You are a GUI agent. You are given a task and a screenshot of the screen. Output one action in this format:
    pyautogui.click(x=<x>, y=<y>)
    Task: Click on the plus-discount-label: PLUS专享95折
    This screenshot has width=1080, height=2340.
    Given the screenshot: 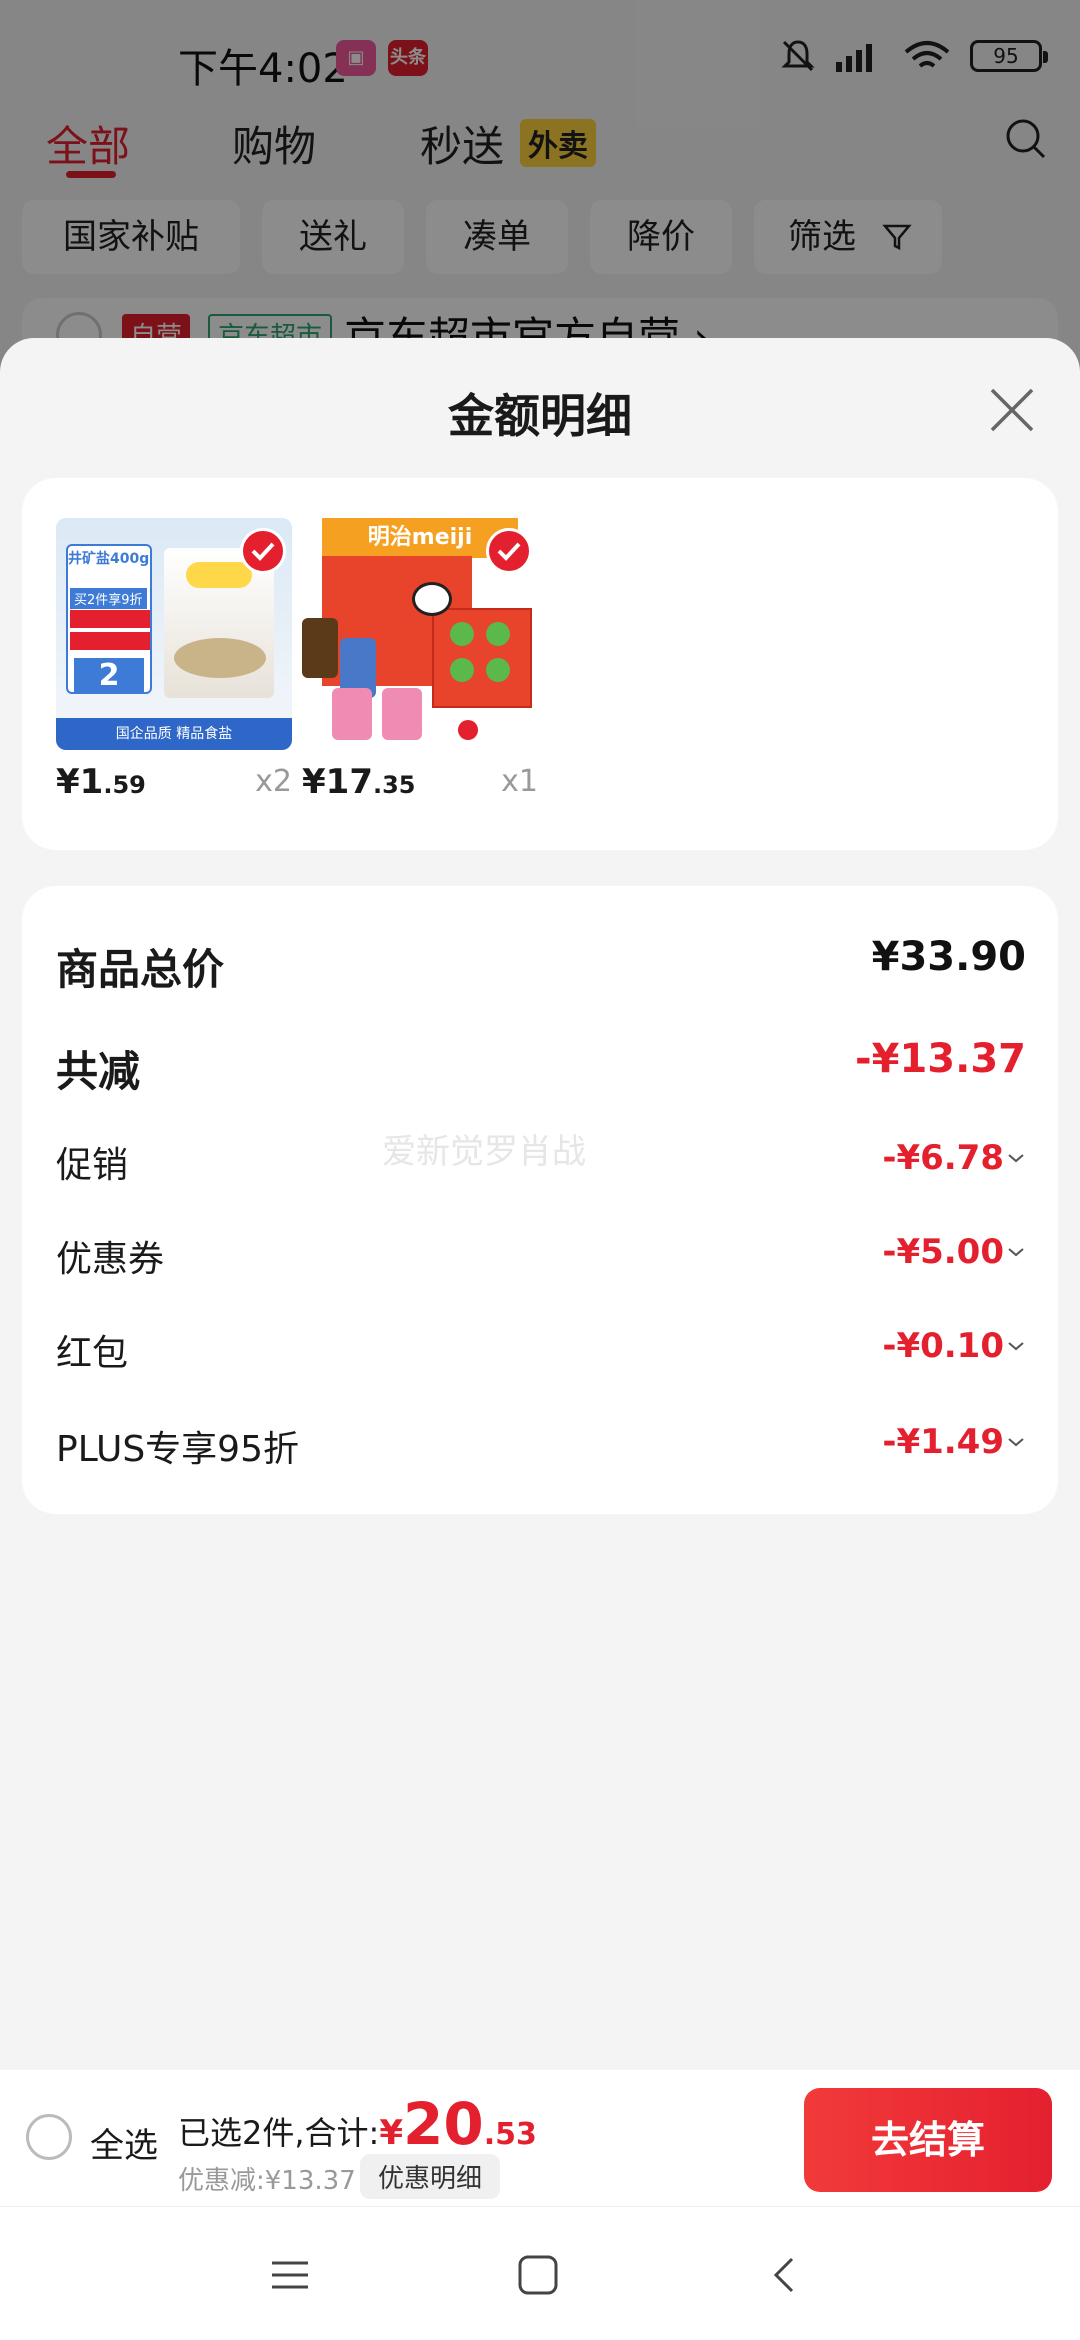 What is the action you would take?
    pyautogui.click(x=177, y=1449)
    